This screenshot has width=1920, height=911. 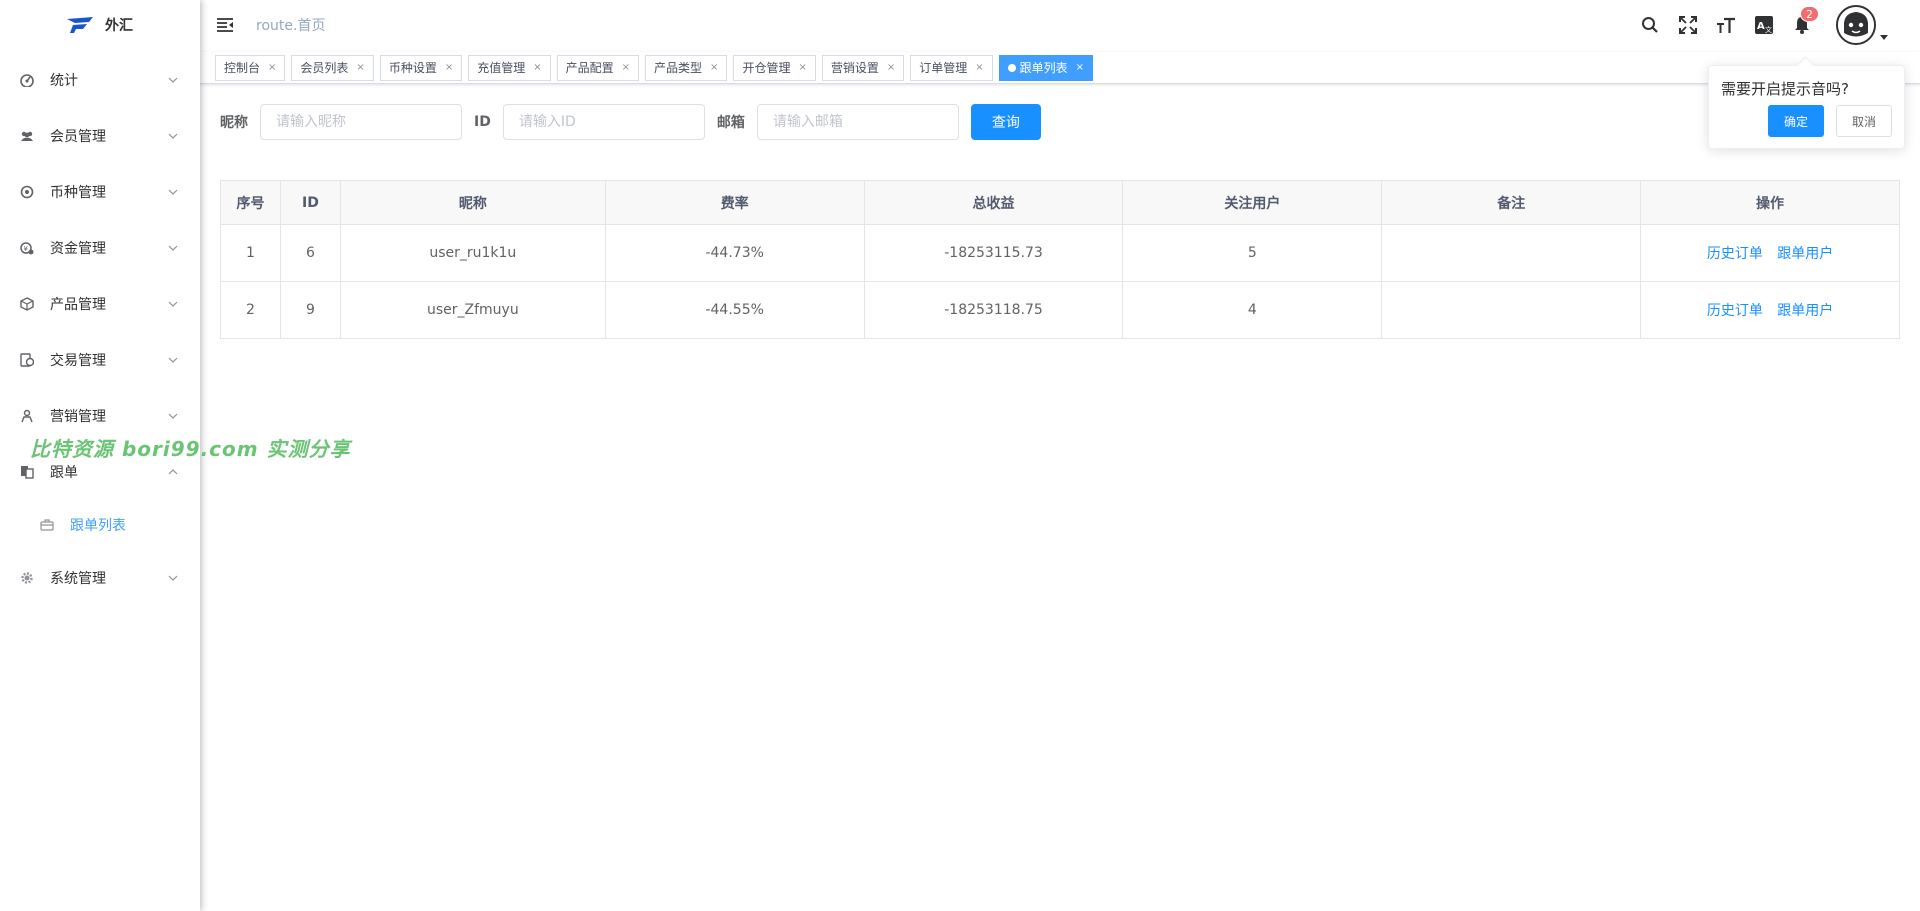 I want to click on tab-product-config: 产品配置 ×, so click(x=598, y=67).